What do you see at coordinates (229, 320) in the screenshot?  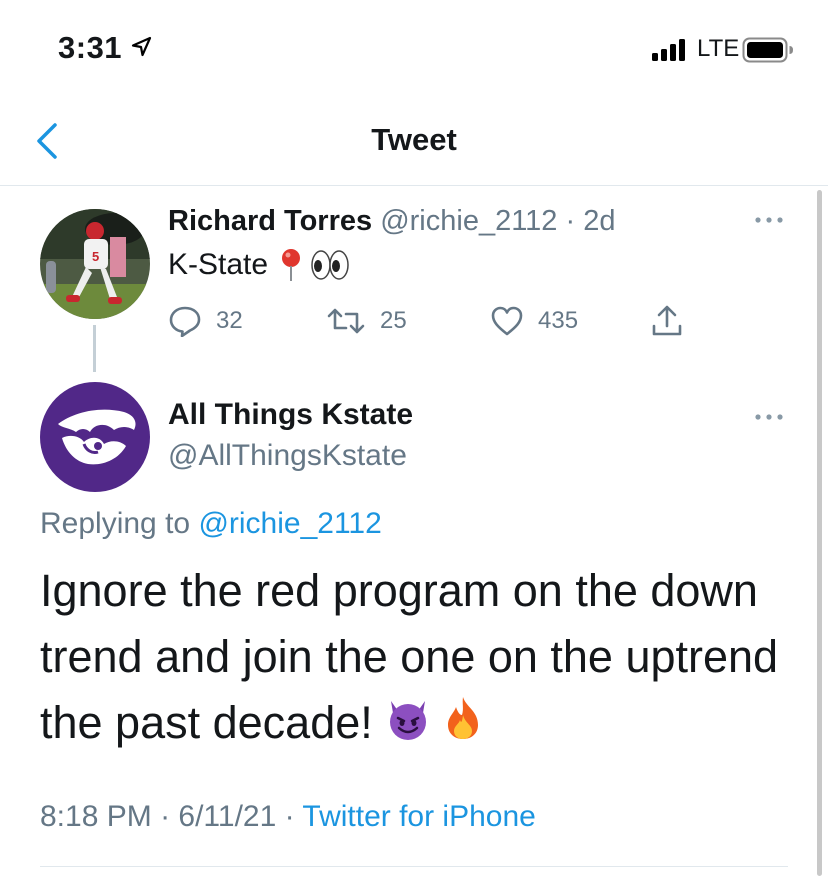 I see `reply-count: 32` at bounding box center [229, 320].